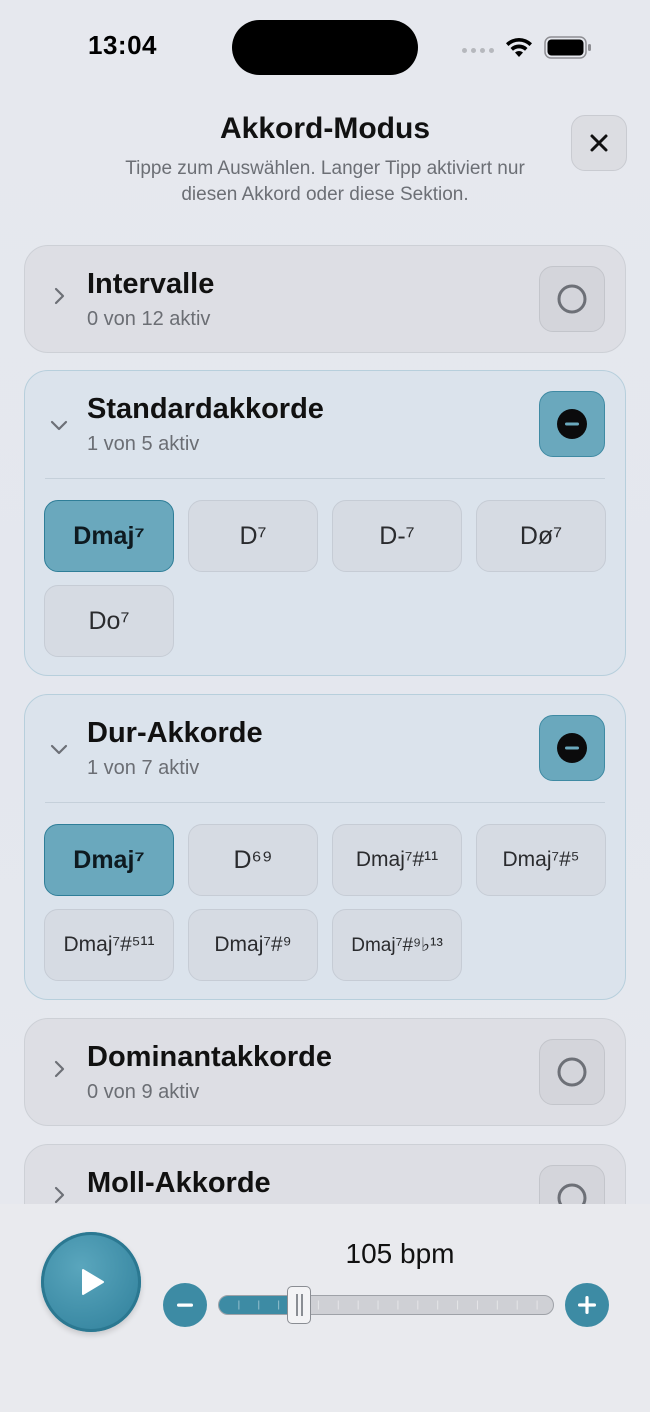 The width and height of the screenshot is (650, 1412). I want to click on status-time: 13:04, so click(122, 45).